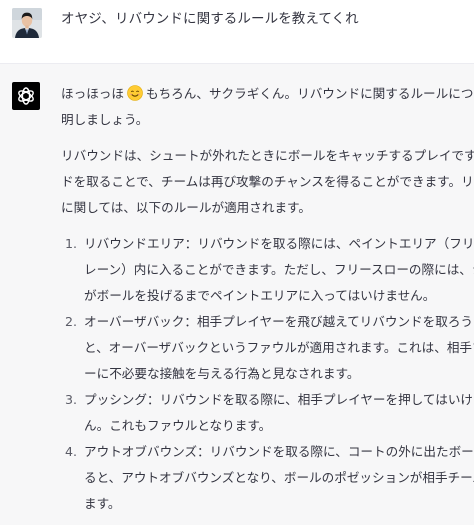  I want to click on rule-line: ます。, so click(102, 503).